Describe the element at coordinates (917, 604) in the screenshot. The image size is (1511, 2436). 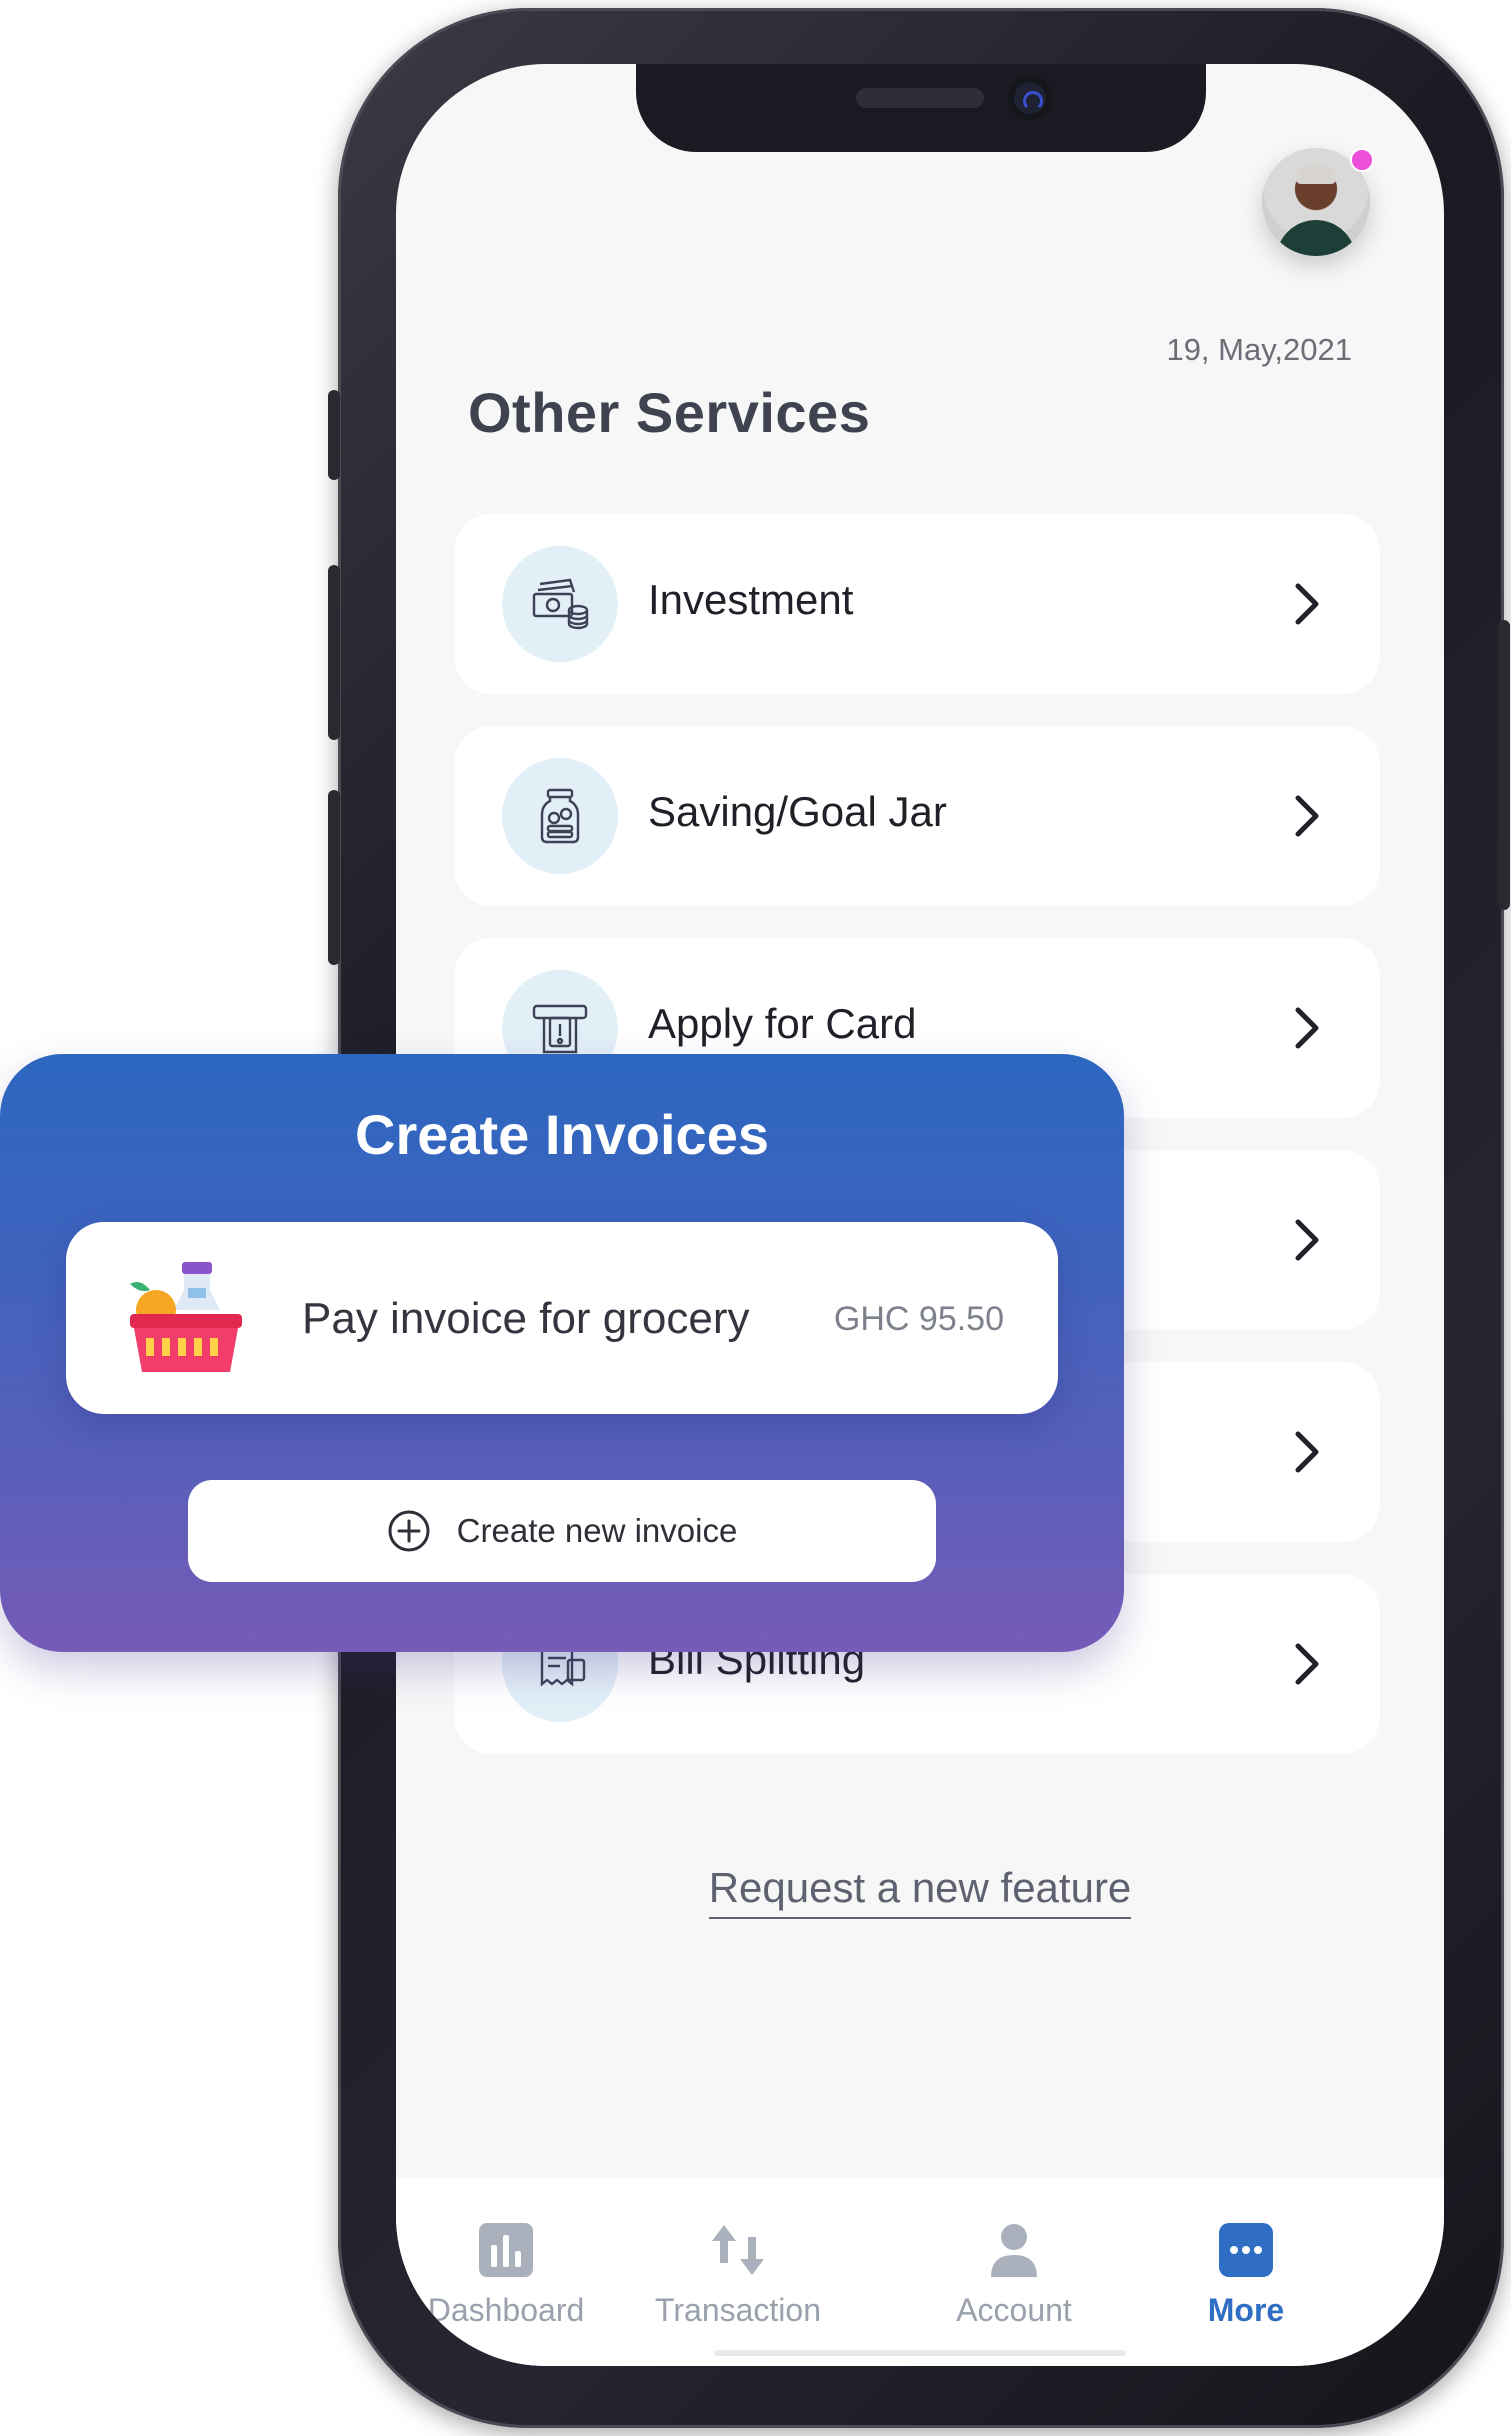
I see `service-item-investment: Investment` at that location.